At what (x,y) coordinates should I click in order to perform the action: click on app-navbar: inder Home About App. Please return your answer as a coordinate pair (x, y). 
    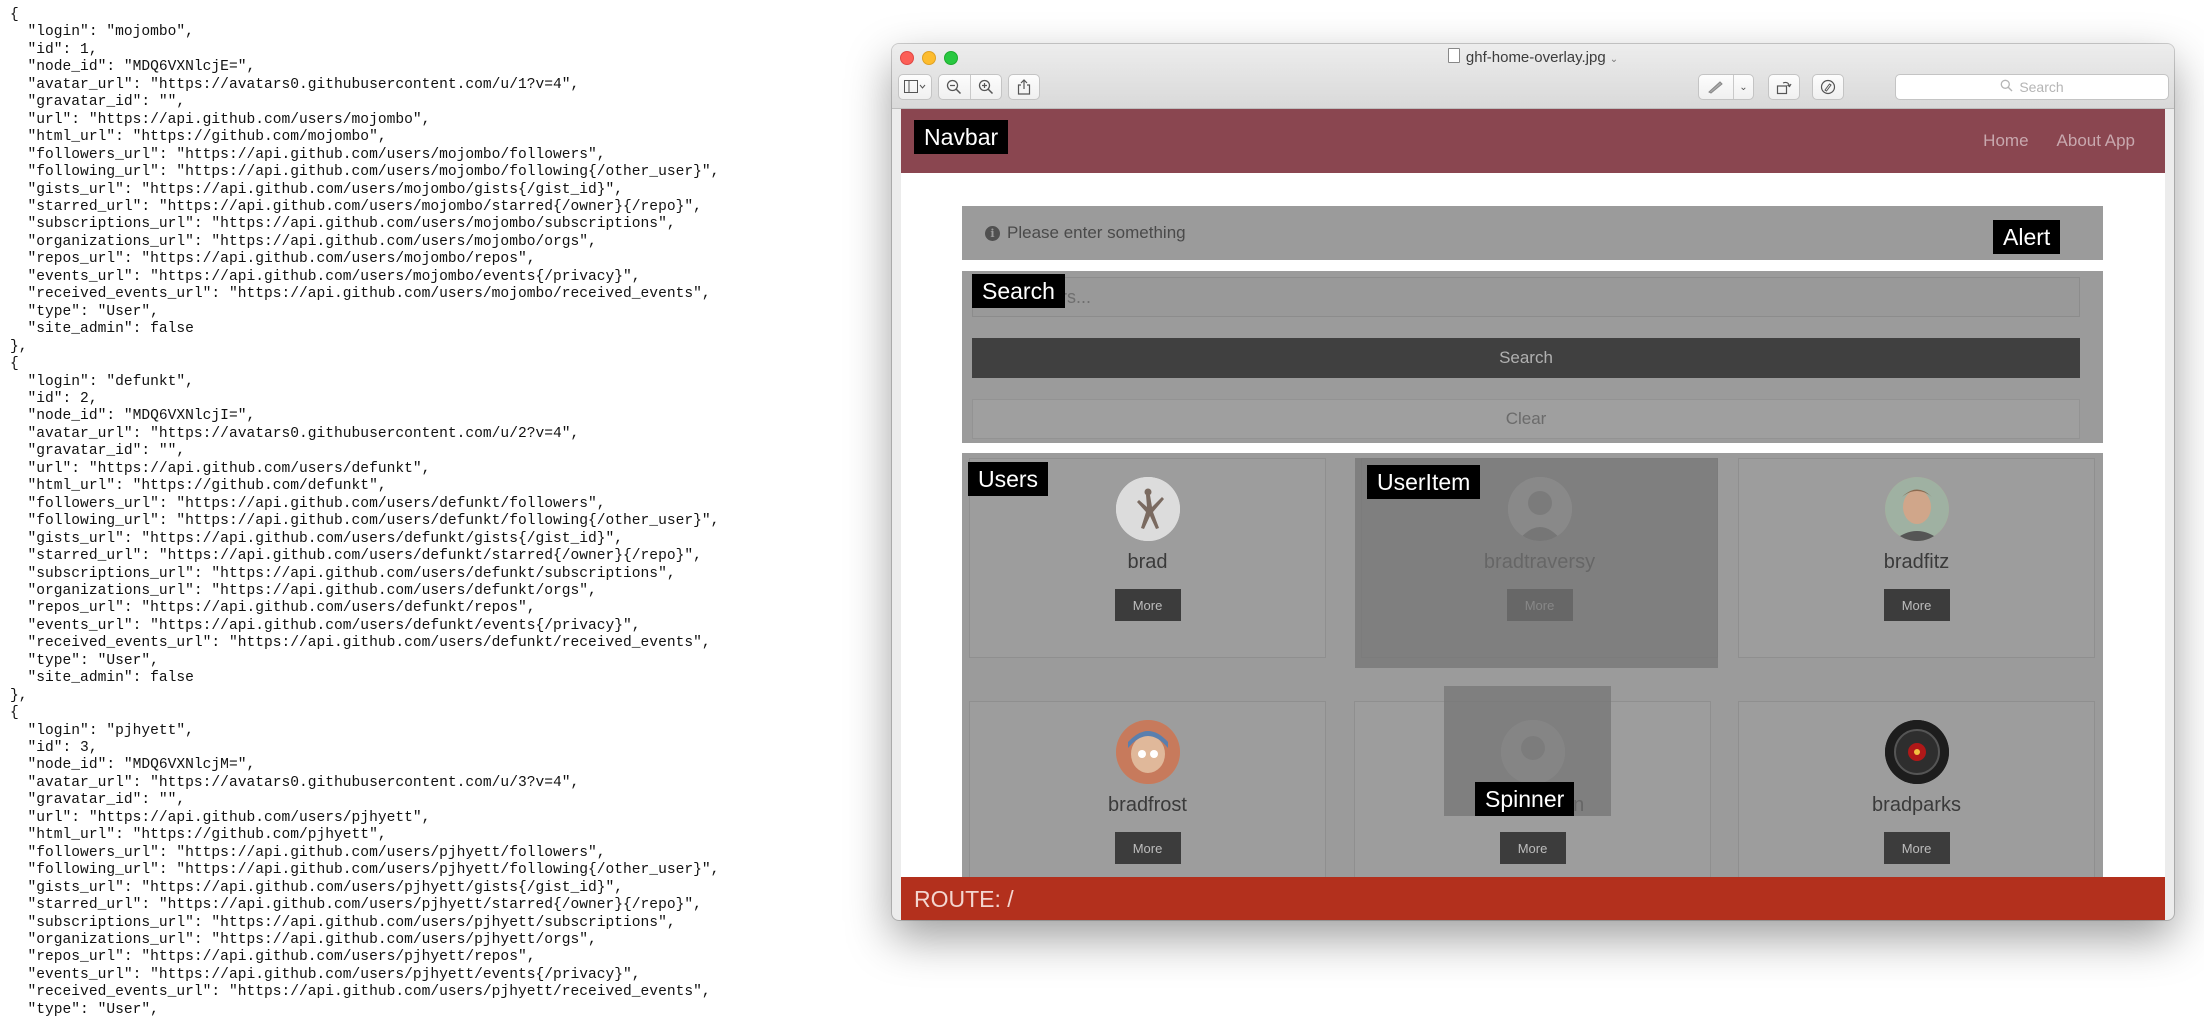
    Looking at the image, I should click on (1533, 141).